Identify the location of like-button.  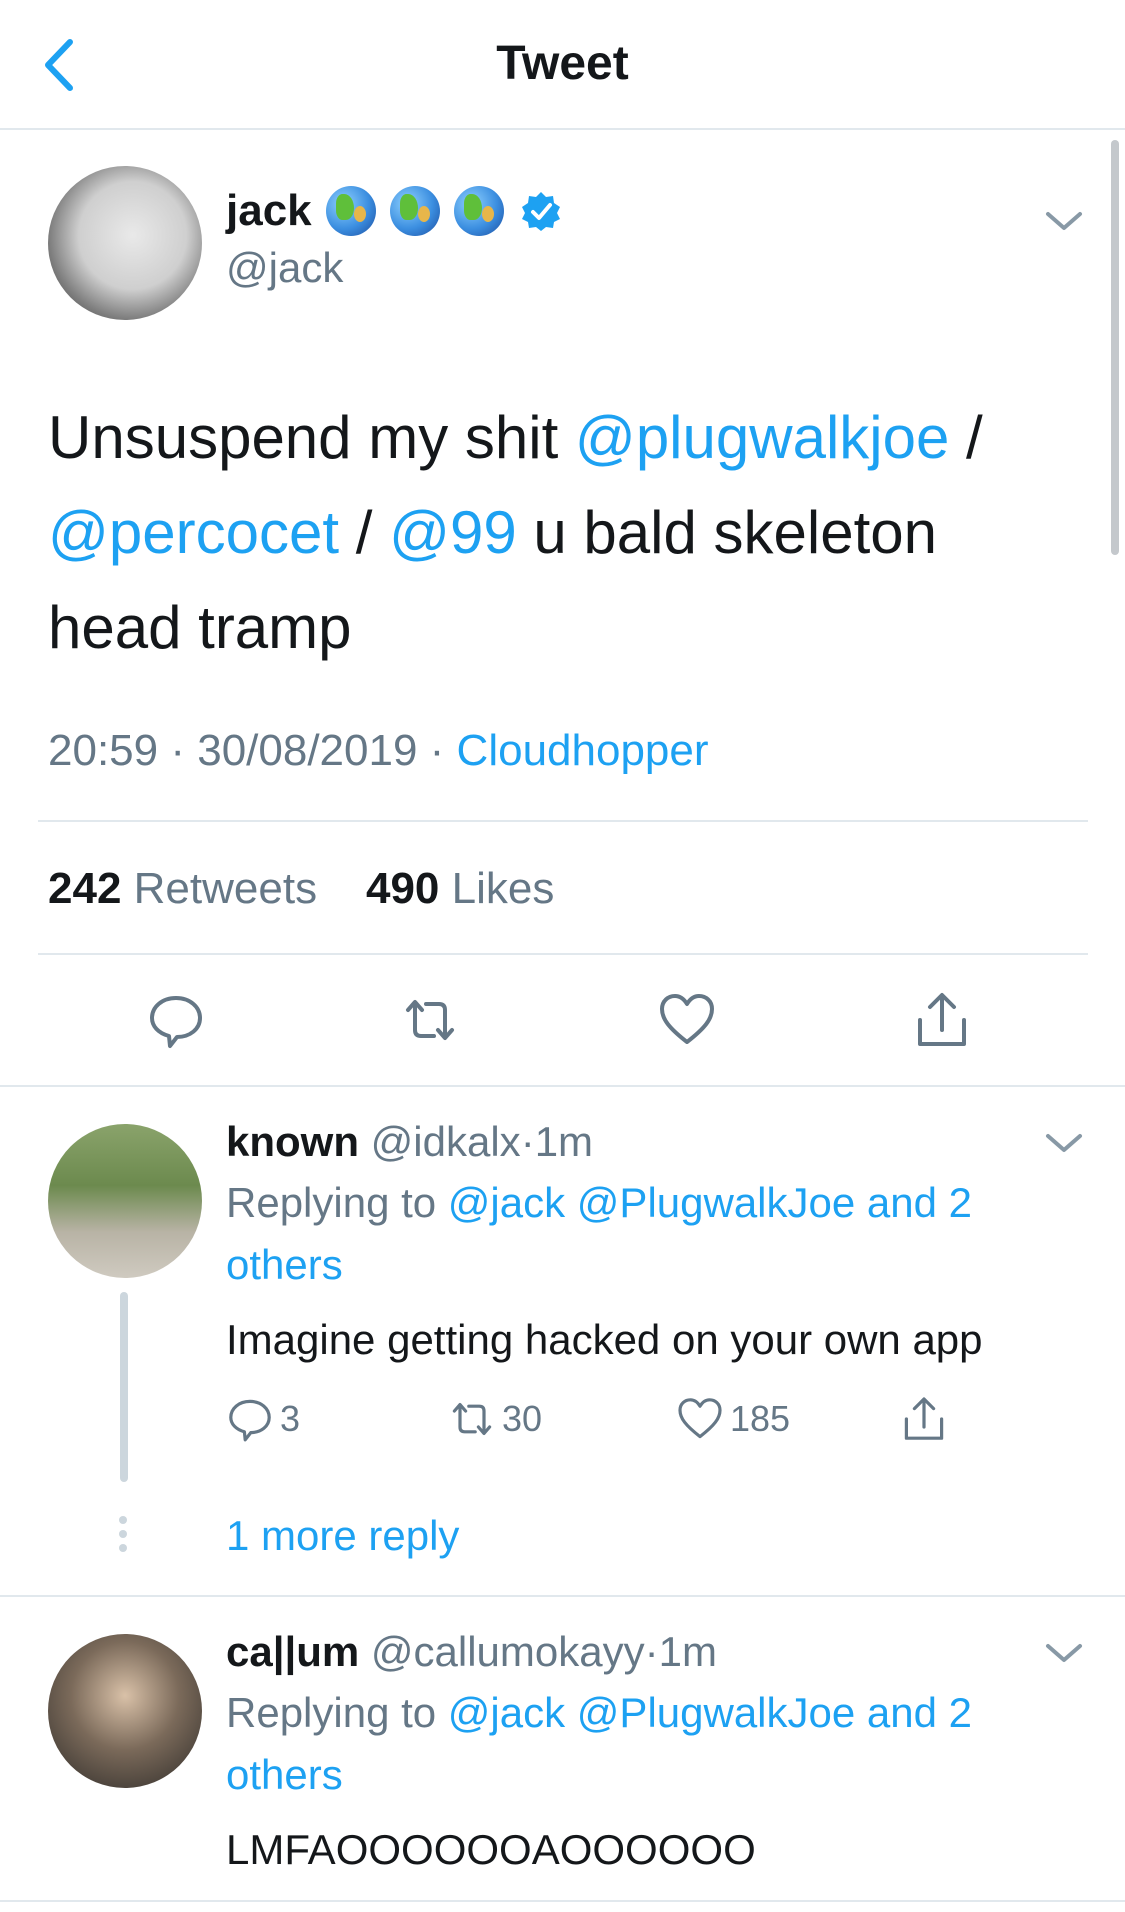
(687, 1020).